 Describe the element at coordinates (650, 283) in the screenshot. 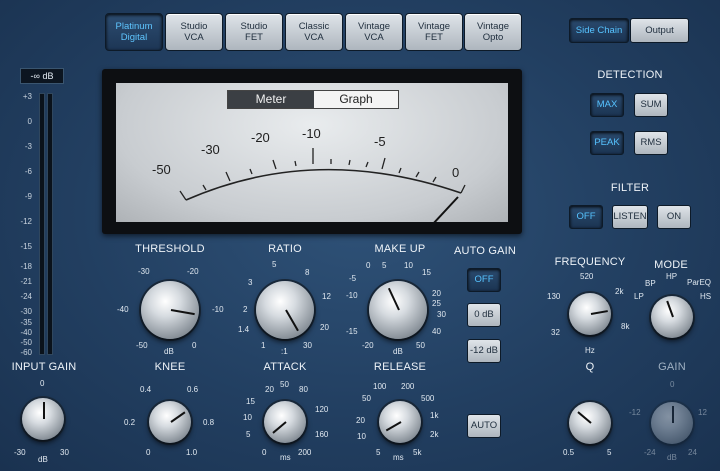

I see `knob-tick-label: BP` at that location.